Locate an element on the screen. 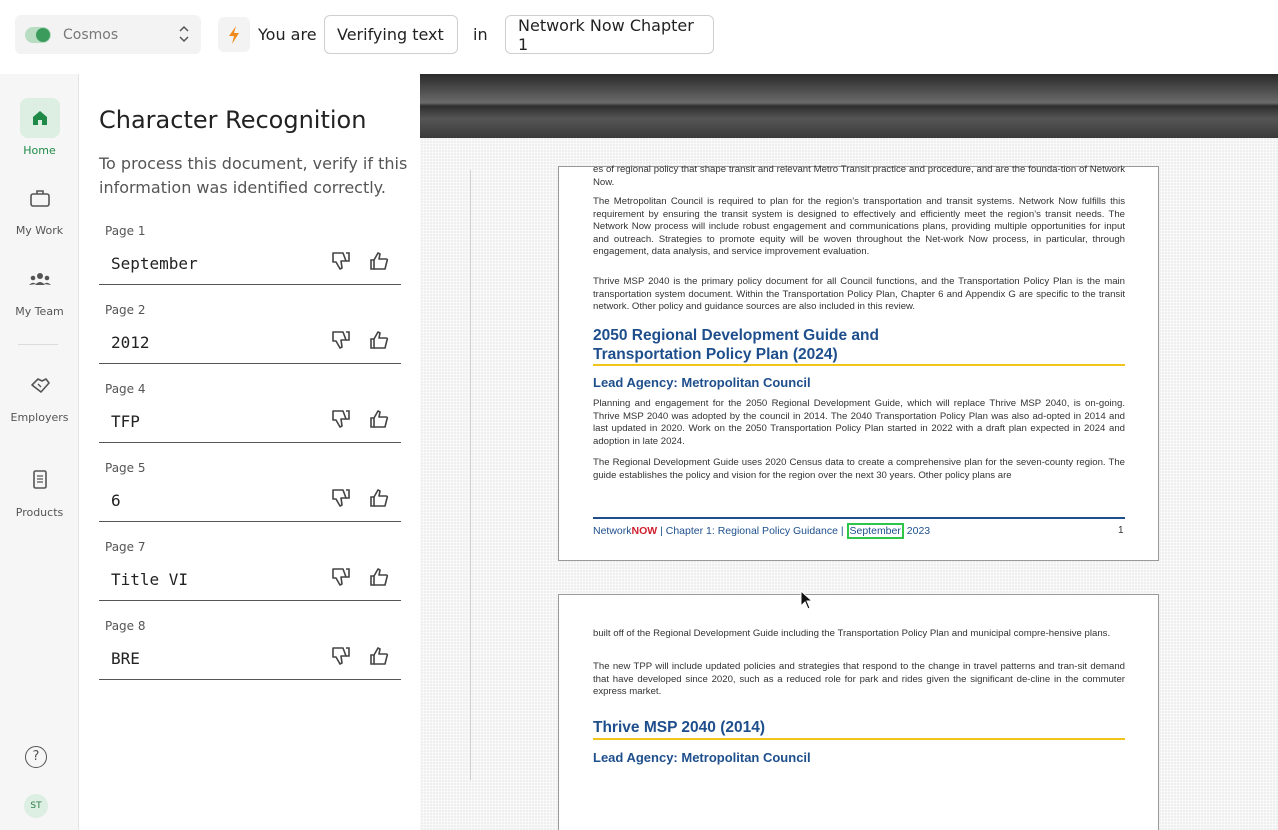 This screenshot has width=1278, height=830. briefcase-icon is located at coordinates (40, 198).